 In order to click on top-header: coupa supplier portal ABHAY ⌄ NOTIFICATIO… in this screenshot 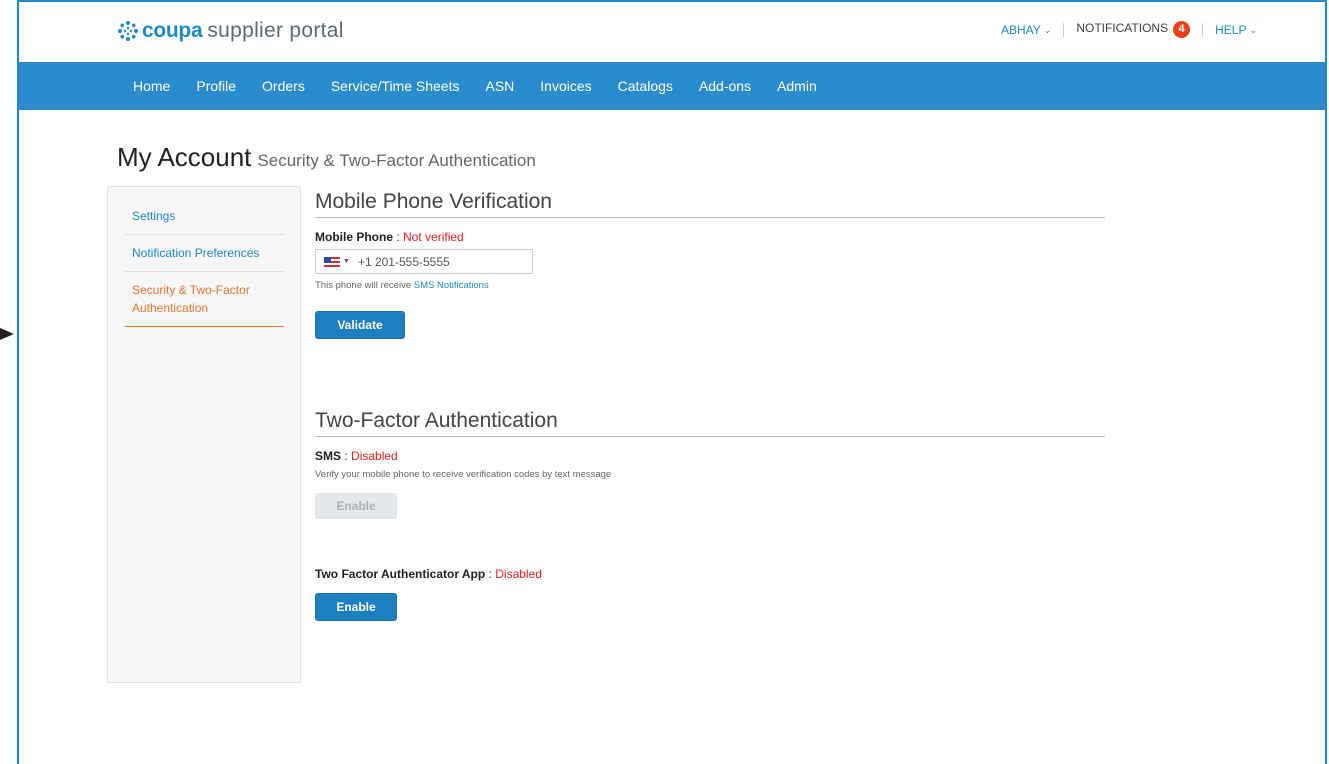, I will do `click(672, 32)`.